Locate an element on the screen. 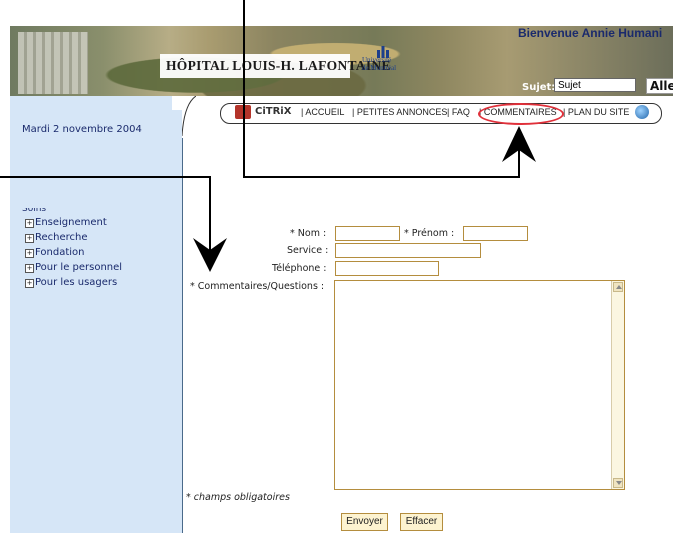  citrix-label: CiTRiX is located at coordinates (273, 111).